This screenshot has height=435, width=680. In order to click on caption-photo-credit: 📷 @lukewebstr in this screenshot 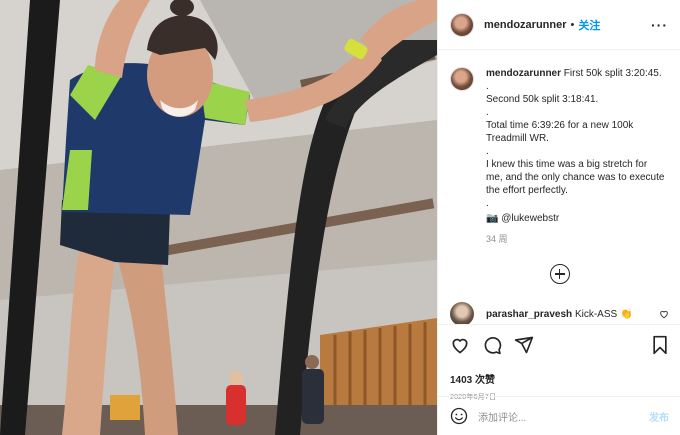, I will do `click(576, 218)`.